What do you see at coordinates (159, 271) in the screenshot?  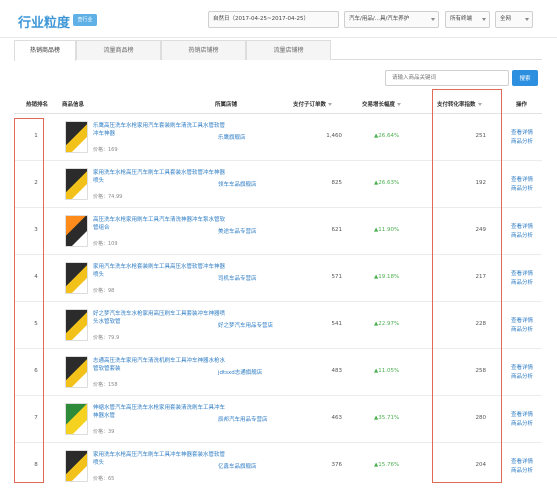 I see `product-name-link: 家用汽车洗车水枪套装刷车工具高压水管软管冲车神器喷头` at bounding box center [159, 271].